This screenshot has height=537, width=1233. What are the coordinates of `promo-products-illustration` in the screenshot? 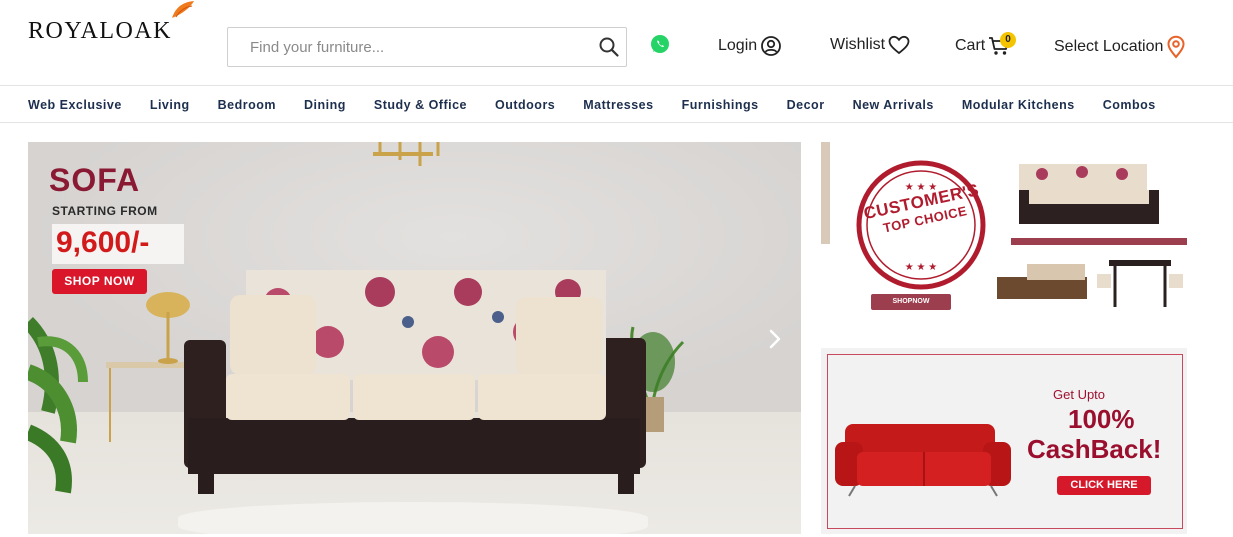 It's located at (1092, 235).